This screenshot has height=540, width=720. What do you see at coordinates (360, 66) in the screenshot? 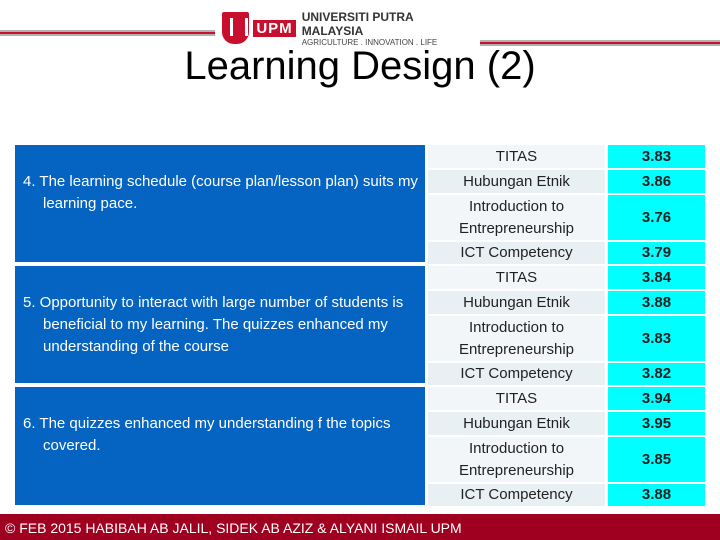
I see `page-title: Learning Design (2)` at bounding box center [360, 66].